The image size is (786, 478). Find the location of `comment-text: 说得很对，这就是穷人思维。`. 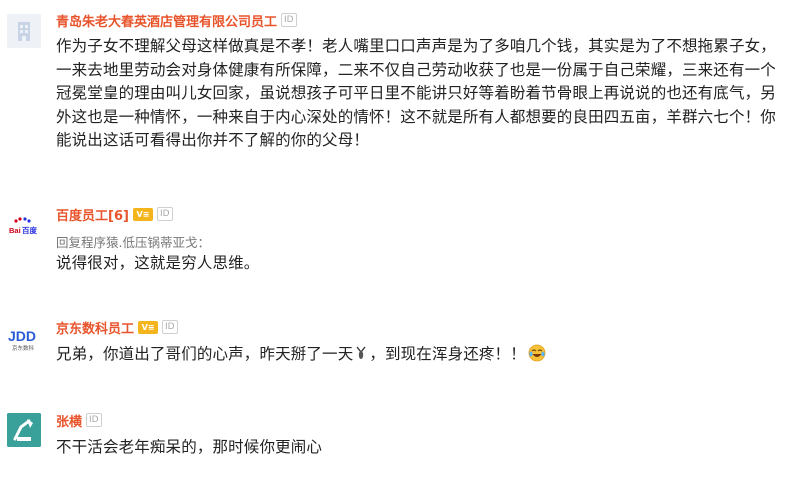

comment-text: 说得很对，这就是穷人思维。 is located at coordinates (158, 263).